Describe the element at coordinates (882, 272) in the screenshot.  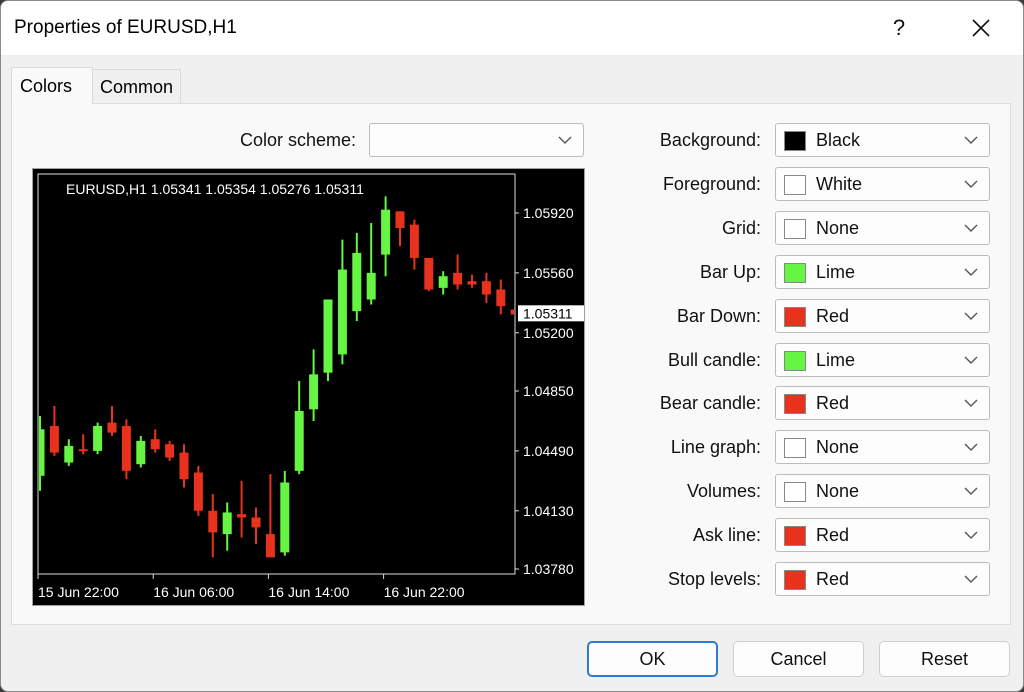
I see `color-select-bar-up: Lime` at that location.